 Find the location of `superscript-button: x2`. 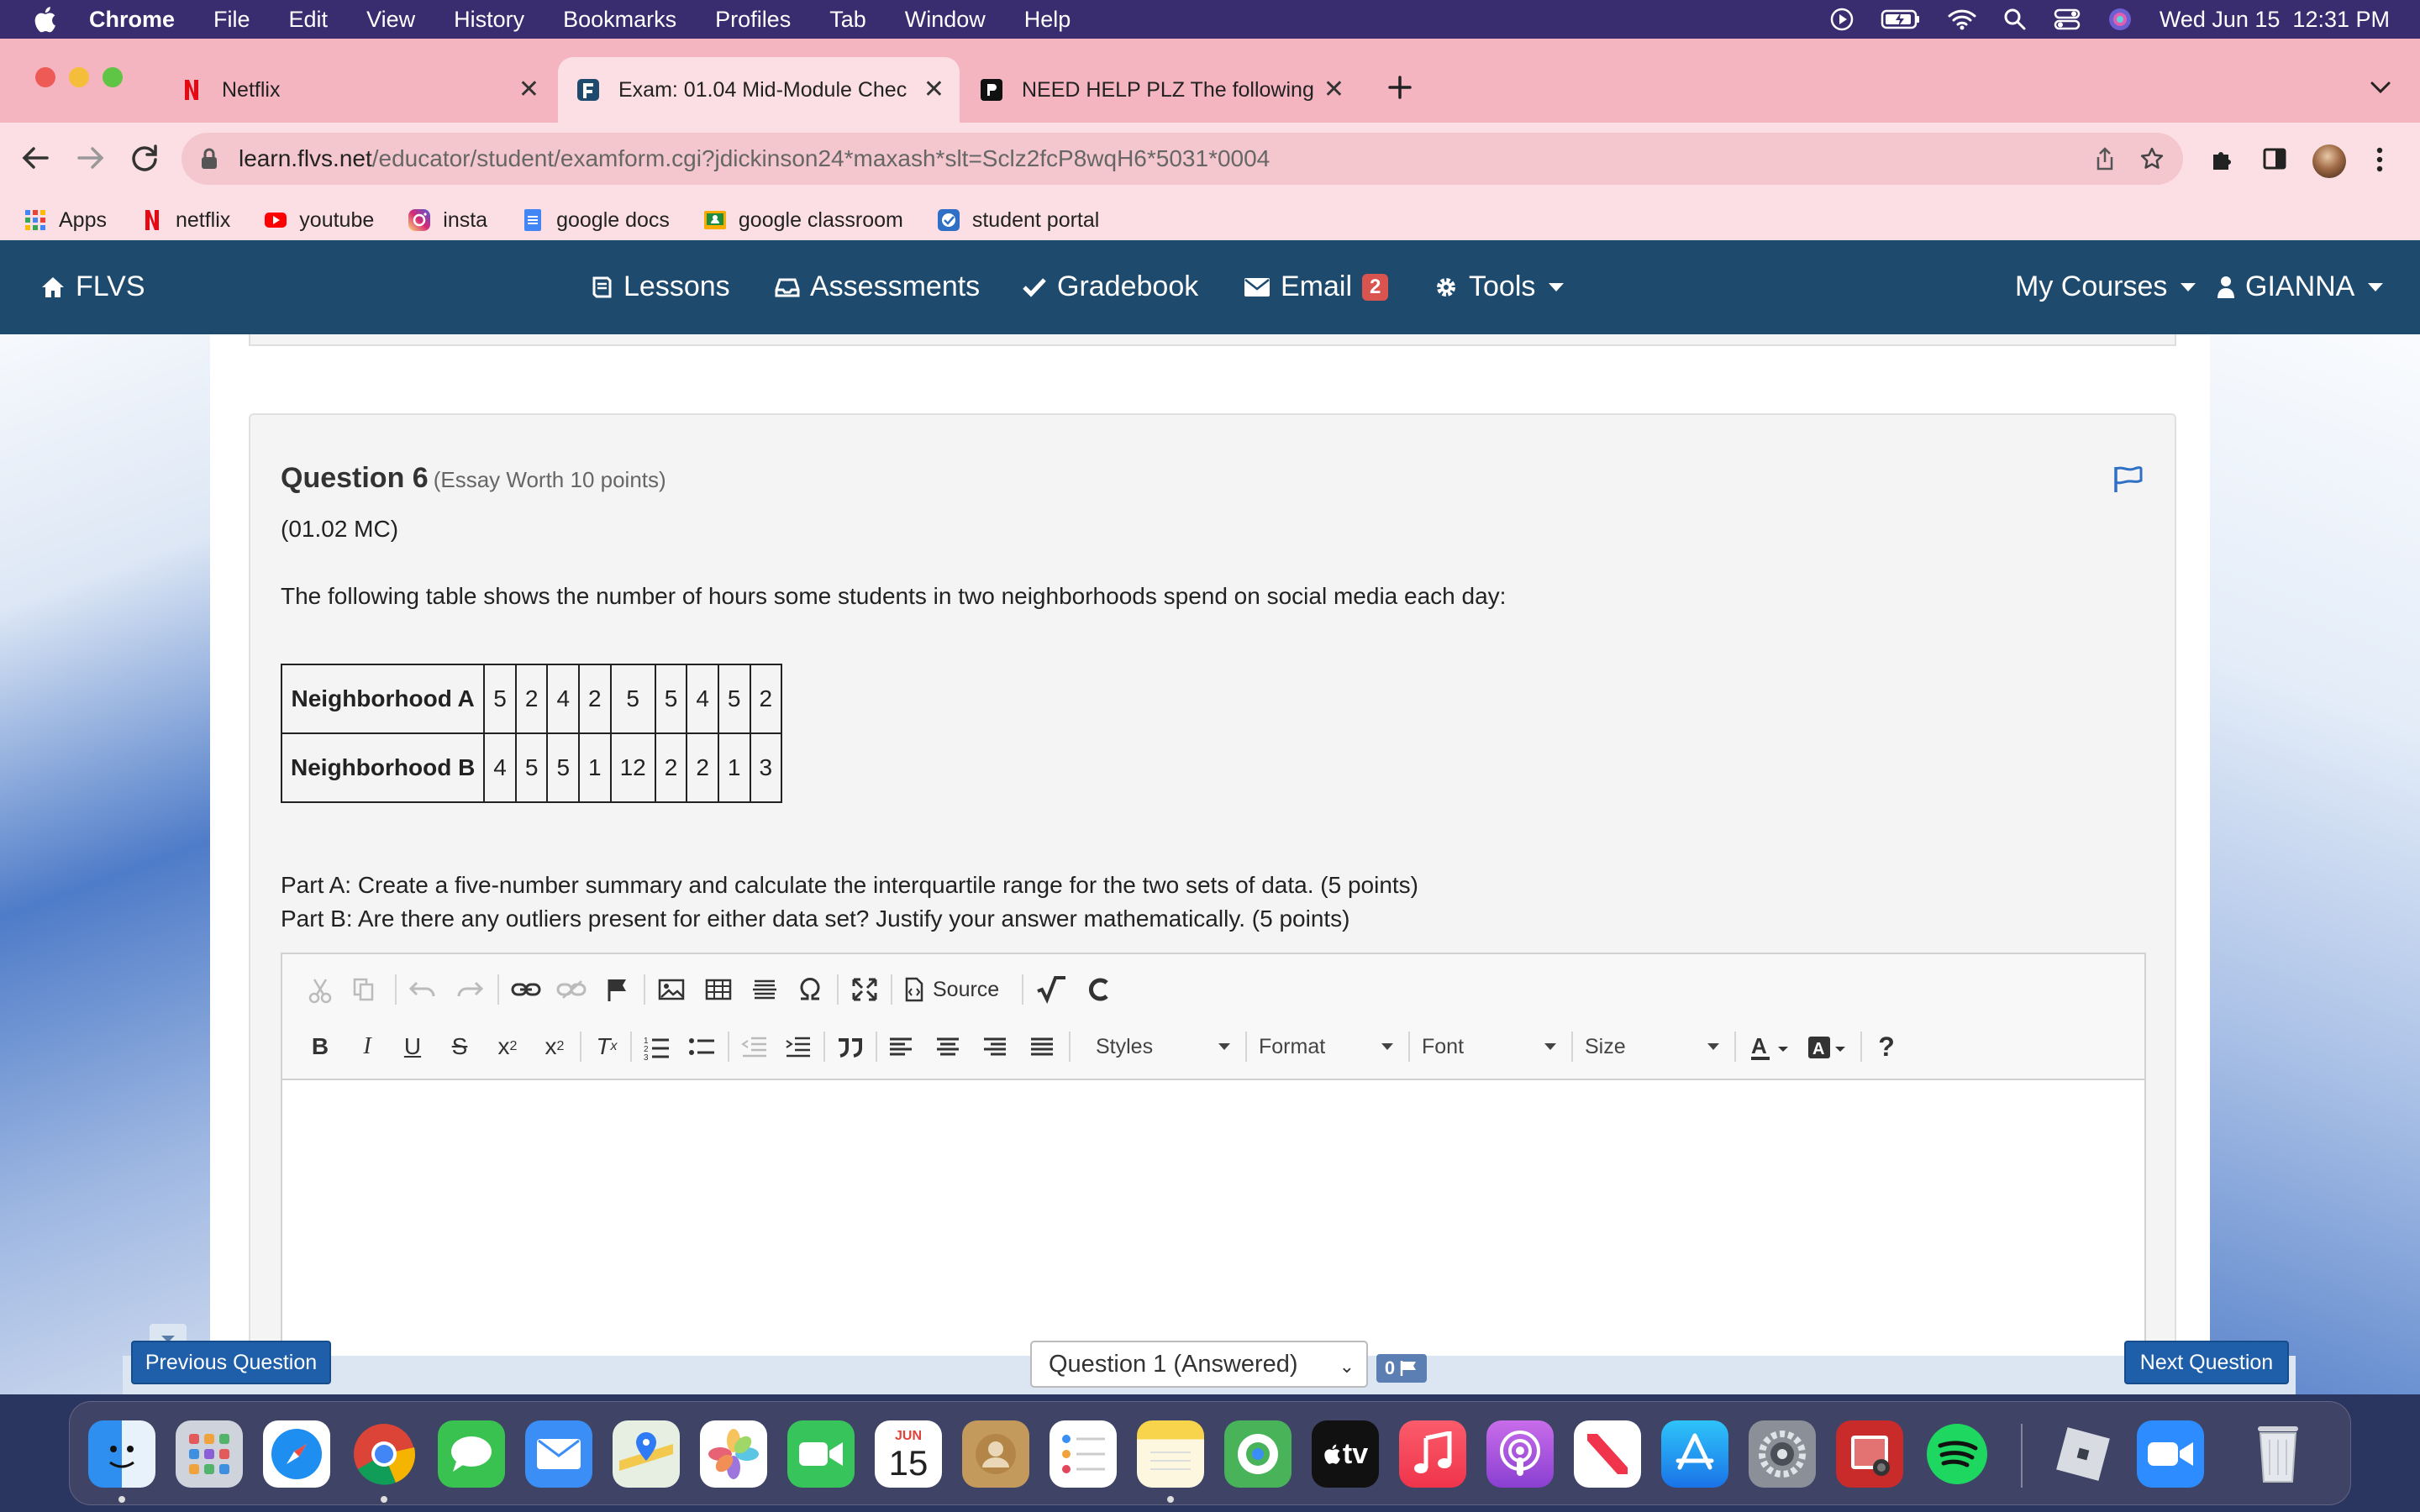

superscript-button: x2 is located at coordinates (554, 1046).